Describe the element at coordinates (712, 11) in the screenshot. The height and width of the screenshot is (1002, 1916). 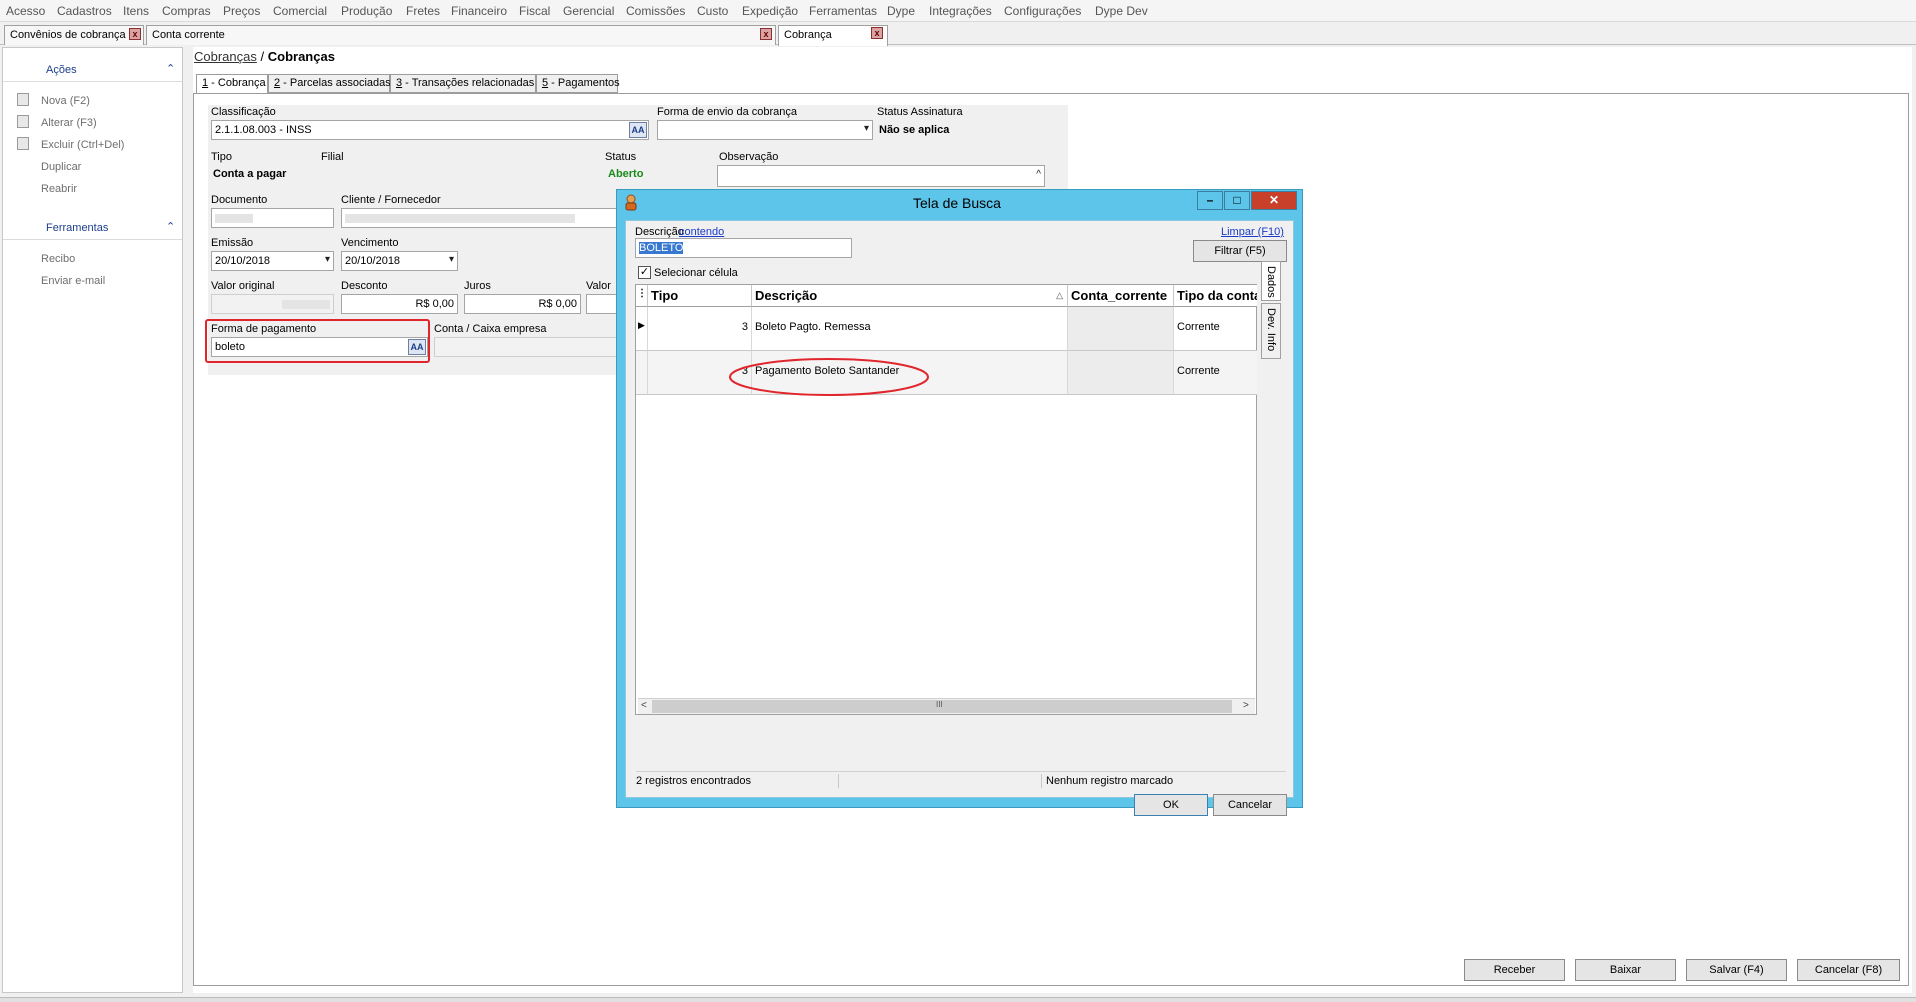
I see `menu-custo: Custo` at that location.